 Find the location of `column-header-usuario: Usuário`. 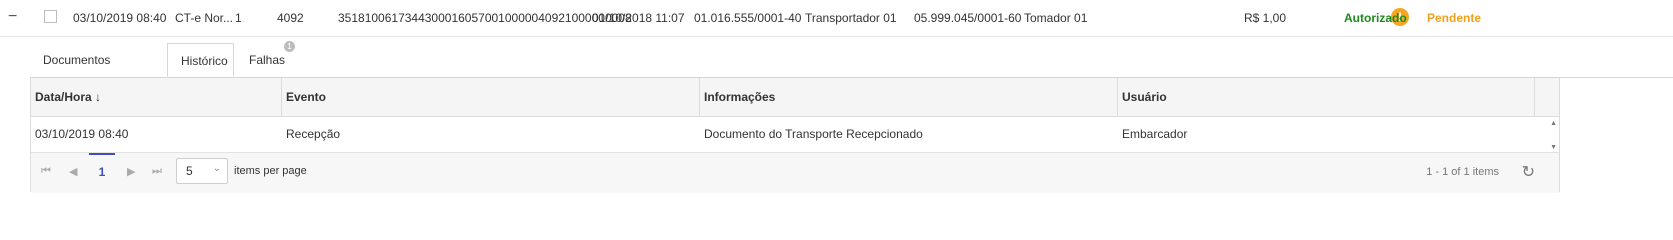

column-header-usuario: Usuário is located at coordinates (1326, 97).